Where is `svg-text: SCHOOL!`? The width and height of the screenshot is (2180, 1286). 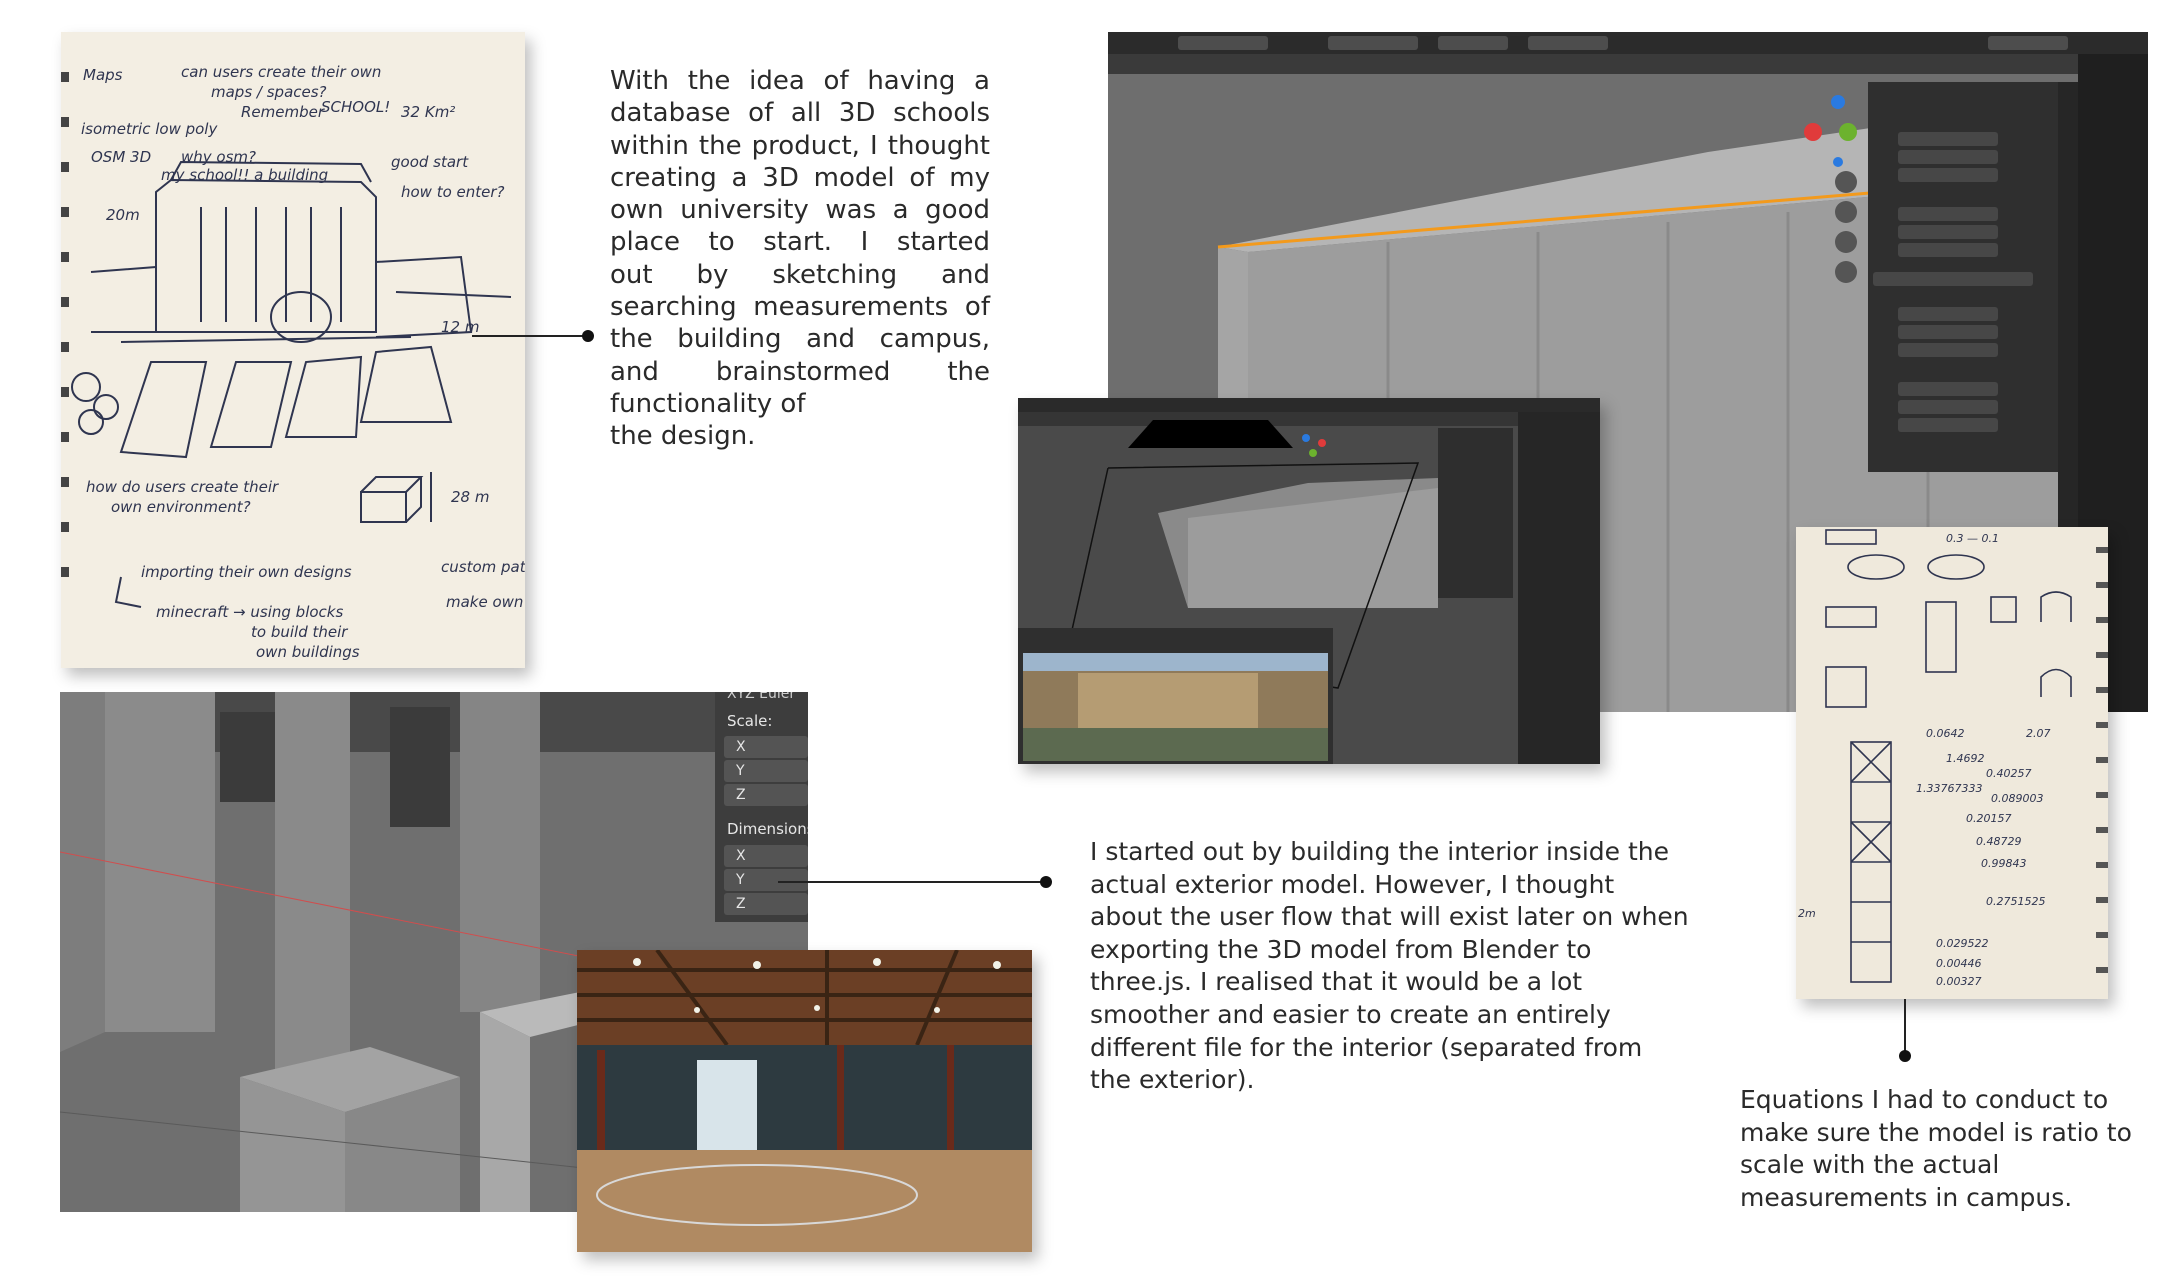 svg-text: SCHOOL! is located at coordinates (355, 107).